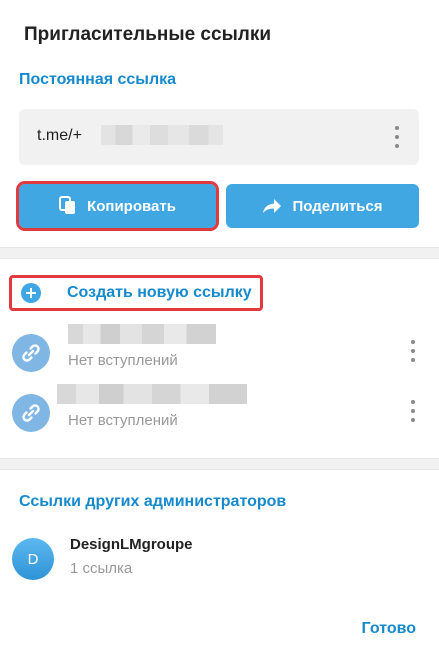  What do you see at coordinates (67, 205) in the screenshot?
I see `copy-icon` at bounding box center [67, 205].